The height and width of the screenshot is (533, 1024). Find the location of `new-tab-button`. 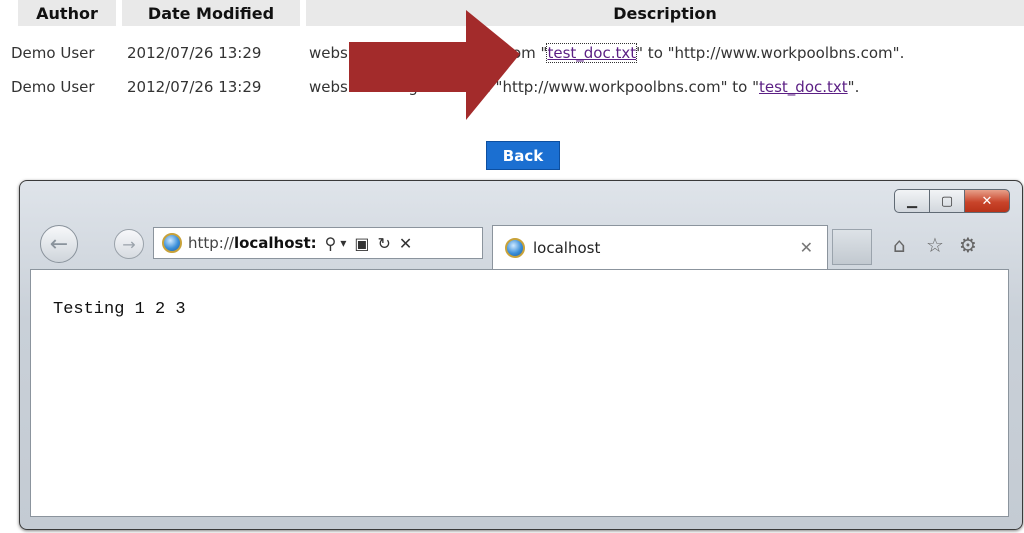

new-tab-button is located at coordinates (852, 247).